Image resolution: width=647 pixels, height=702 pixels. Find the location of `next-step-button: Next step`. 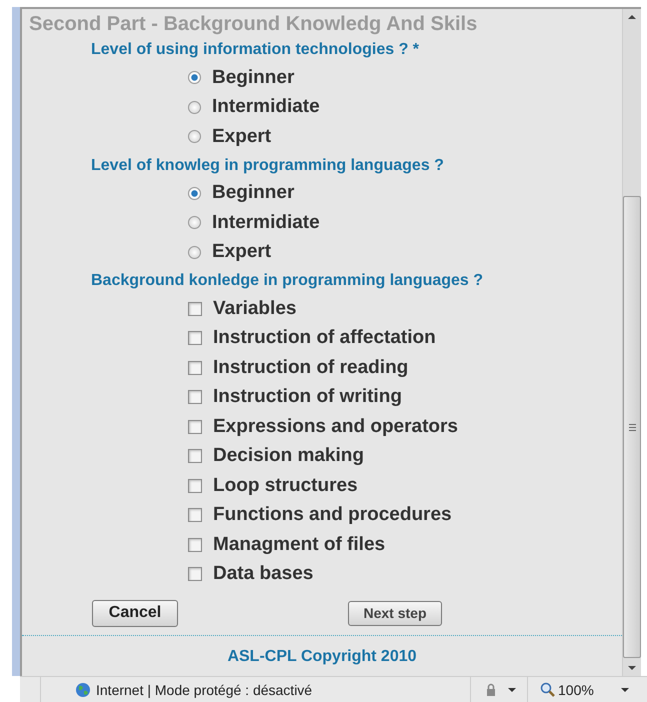

next-step-button: Next step is located at coordinates (395, 613).